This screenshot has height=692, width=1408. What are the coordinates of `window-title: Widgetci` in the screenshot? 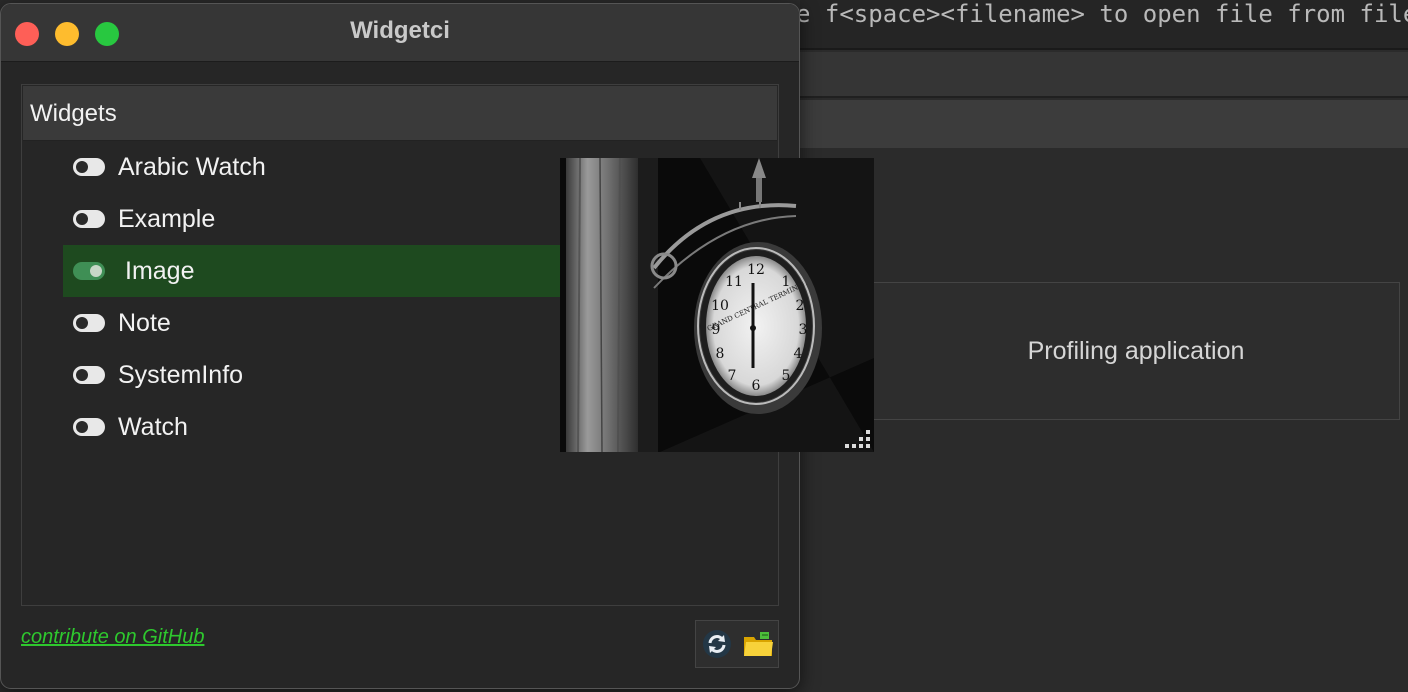 It's located at (400, 30).